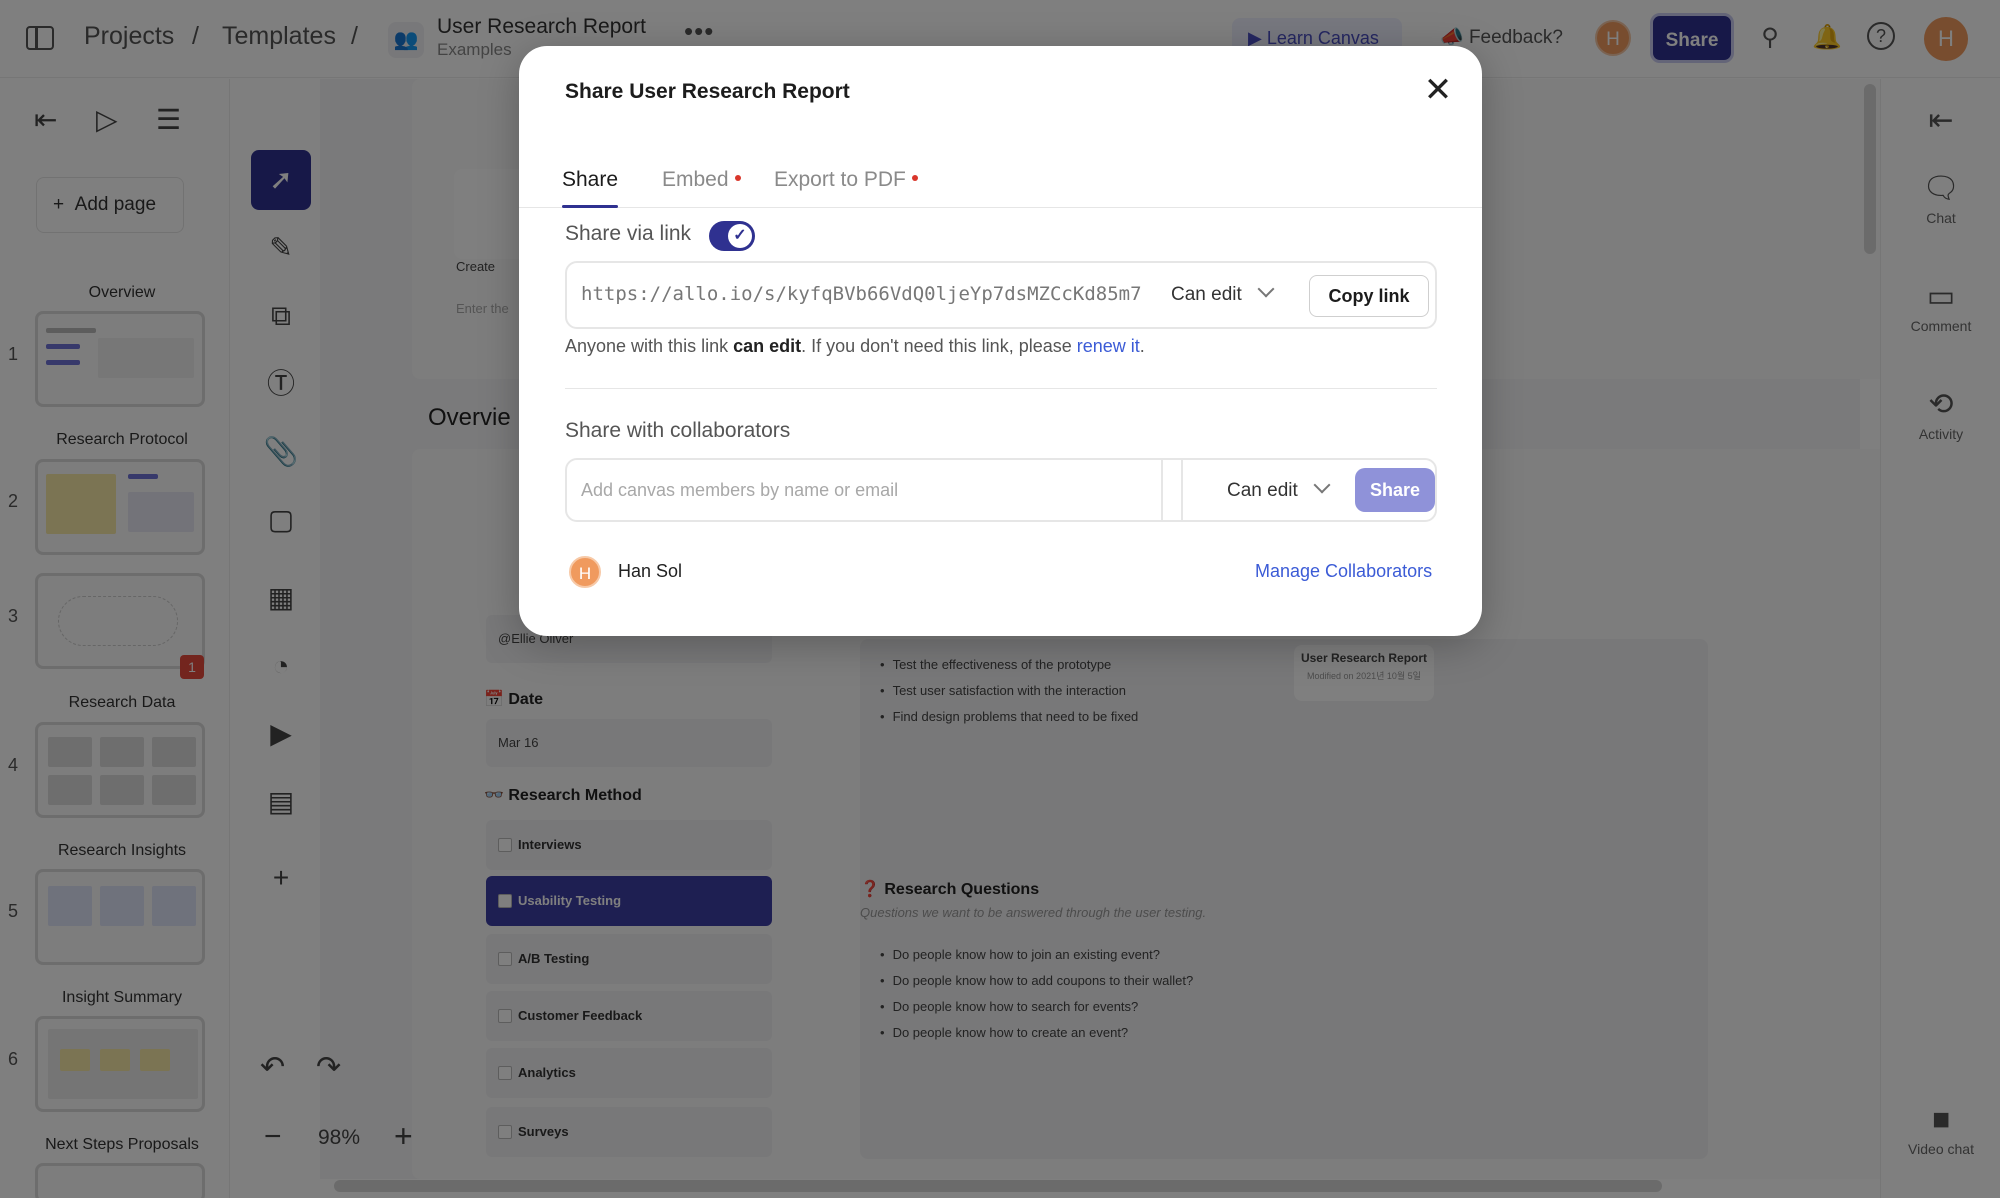 The height and width of the screenshot is (1198, 2000). I want to click on section-divider, so click(1001, 388).